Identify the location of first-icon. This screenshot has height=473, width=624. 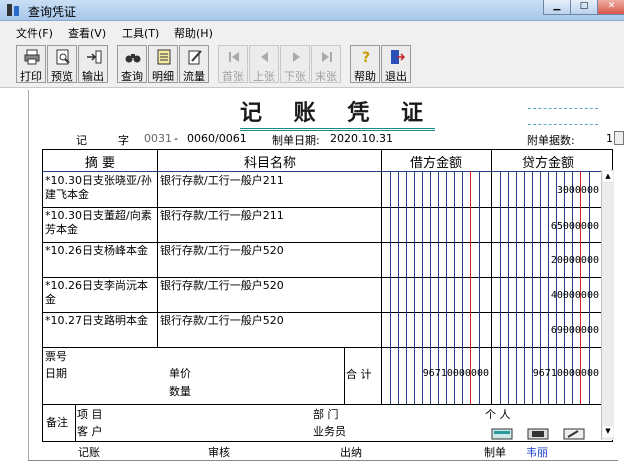
(234, 57).